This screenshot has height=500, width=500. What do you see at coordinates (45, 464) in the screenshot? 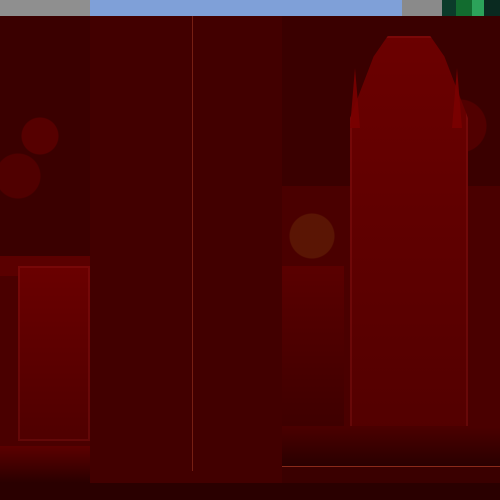
I see `left-street` at bounding box center [45, 464].